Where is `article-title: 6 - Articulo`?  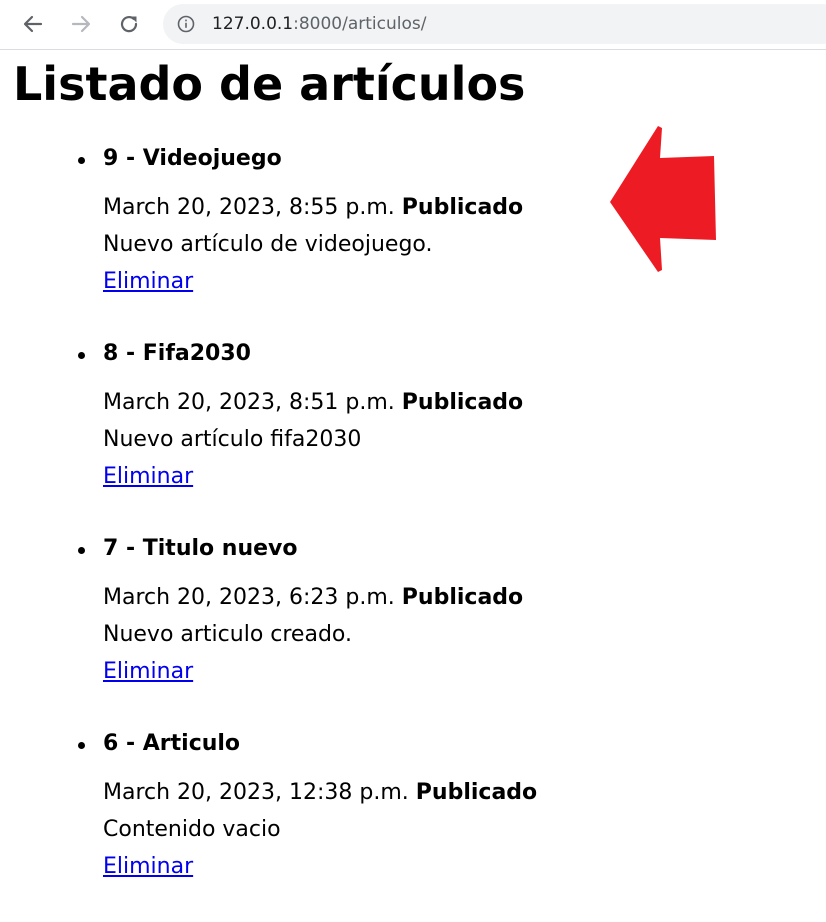
article-title: 6 - Articulo is located at coordinates (172, 743).